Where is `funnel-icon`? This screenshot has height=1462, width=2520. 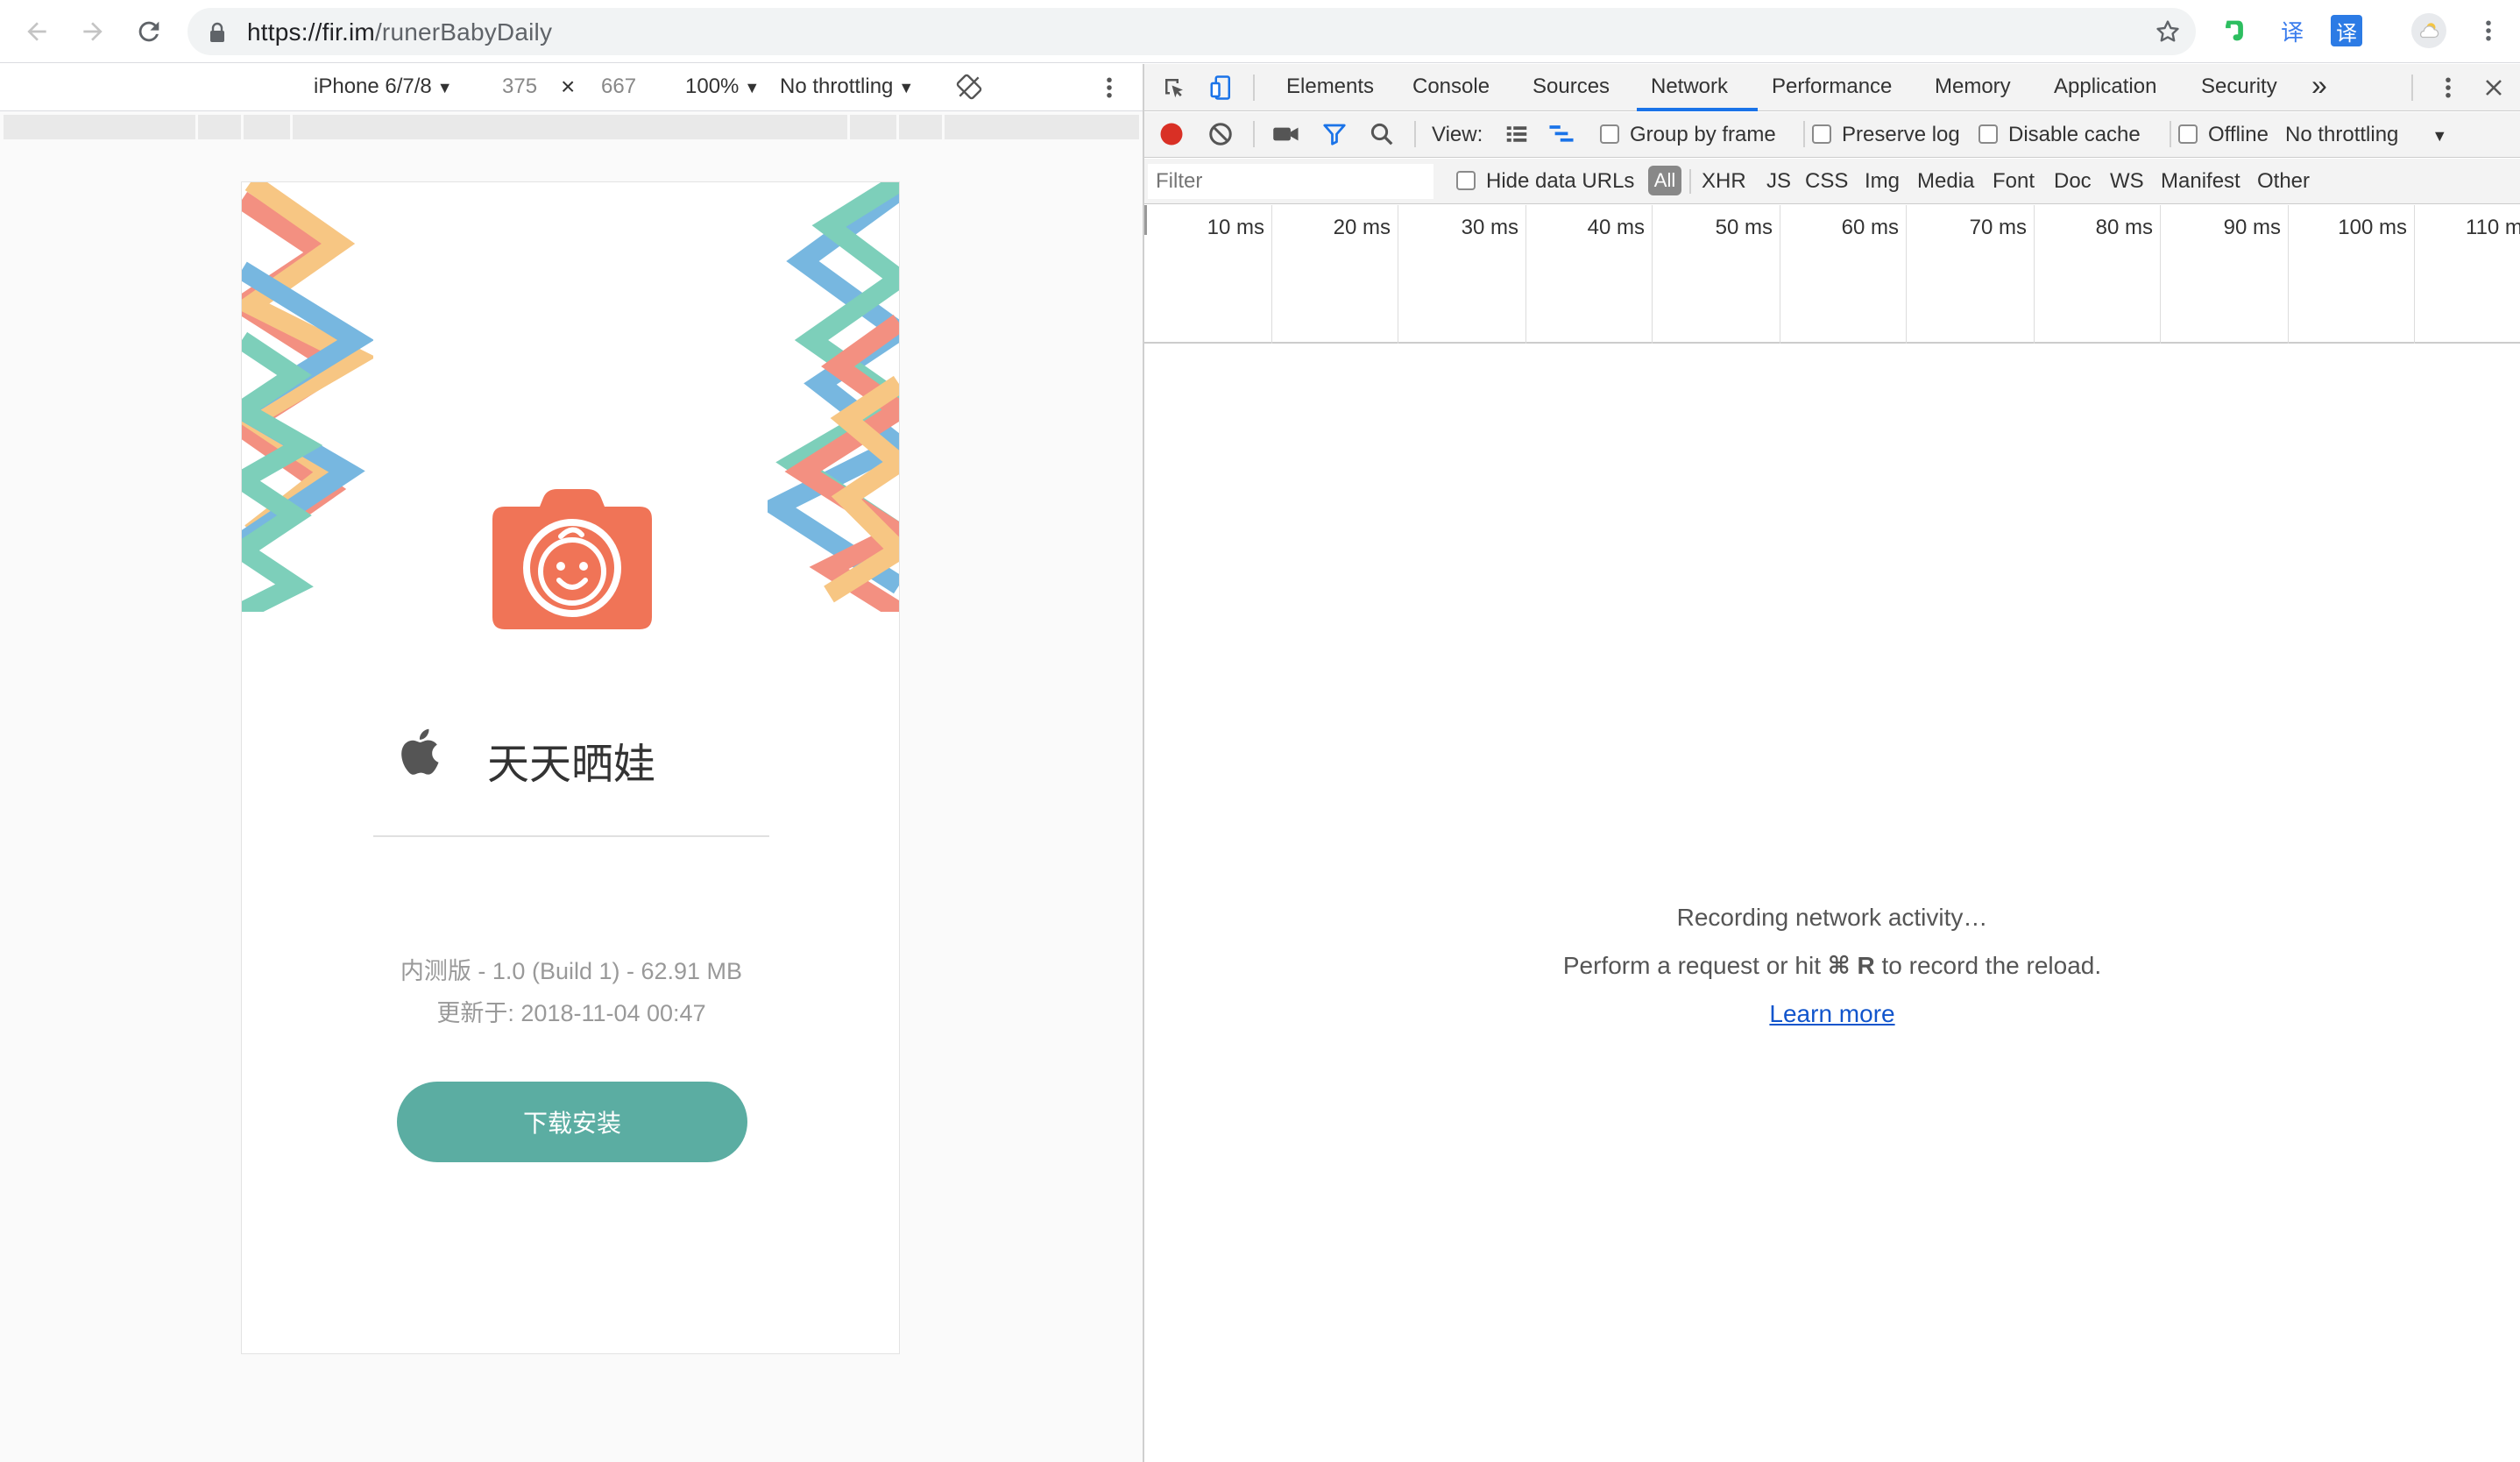
funnel-icon is located at coordinates (1334, 134).